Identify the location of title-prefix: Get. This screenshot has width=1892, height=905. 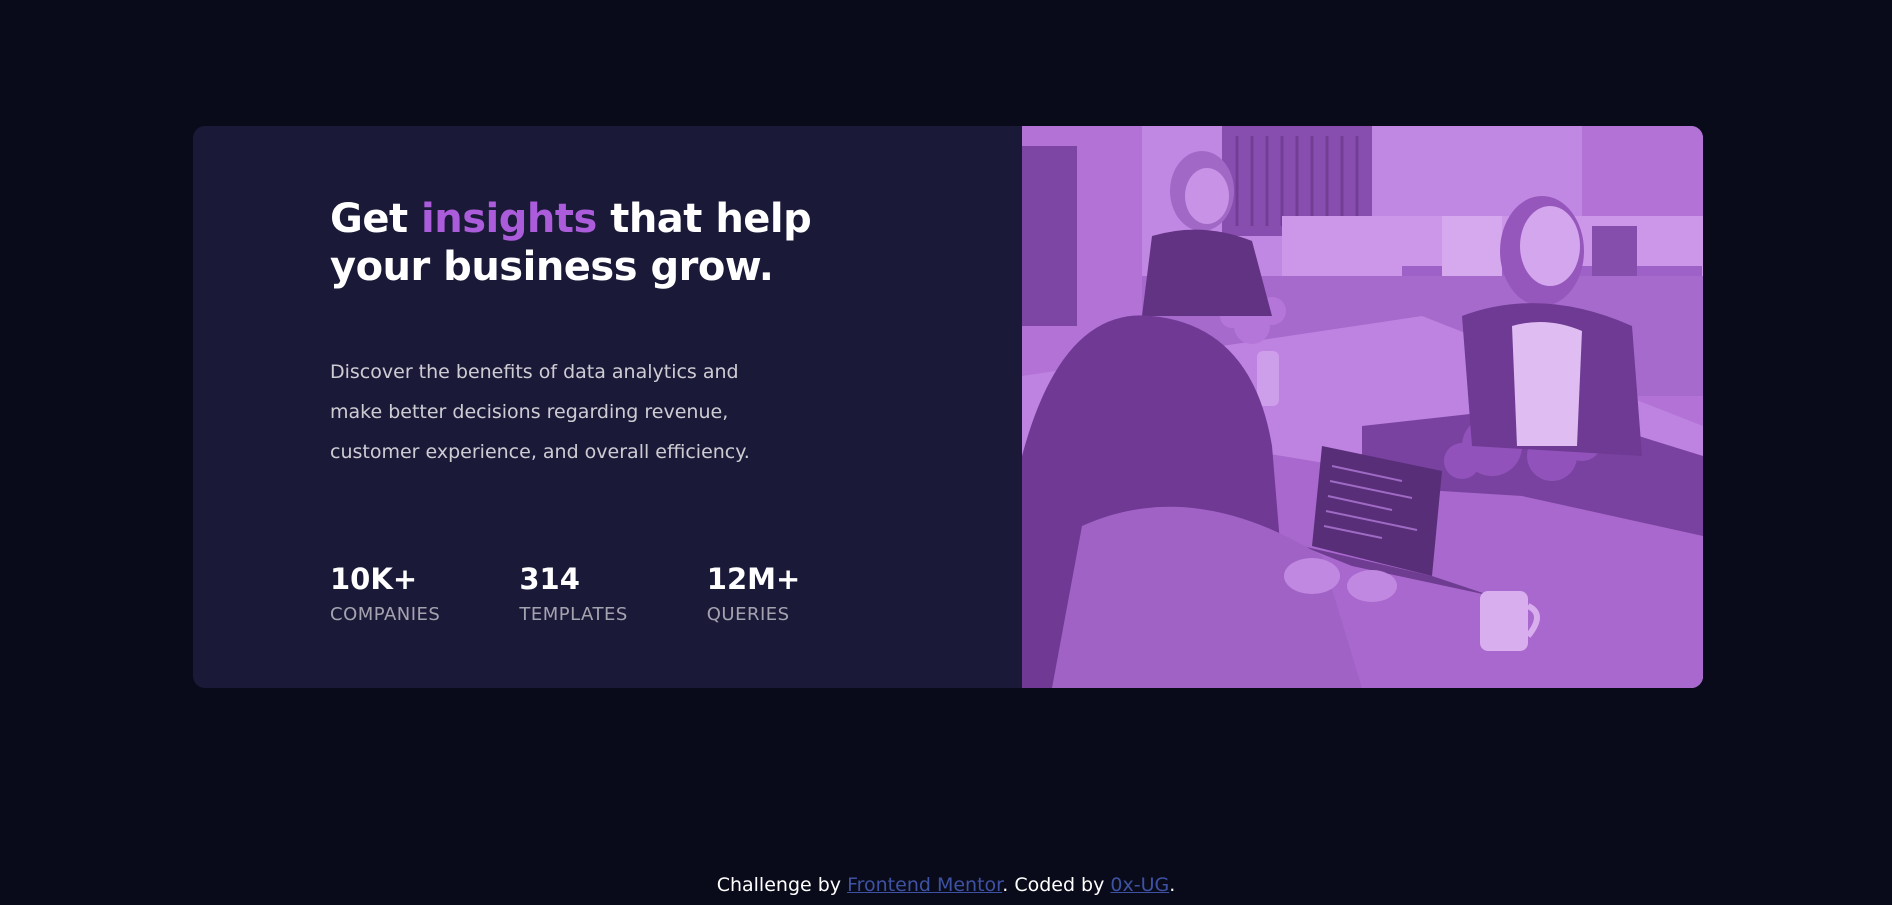
(376, 219).